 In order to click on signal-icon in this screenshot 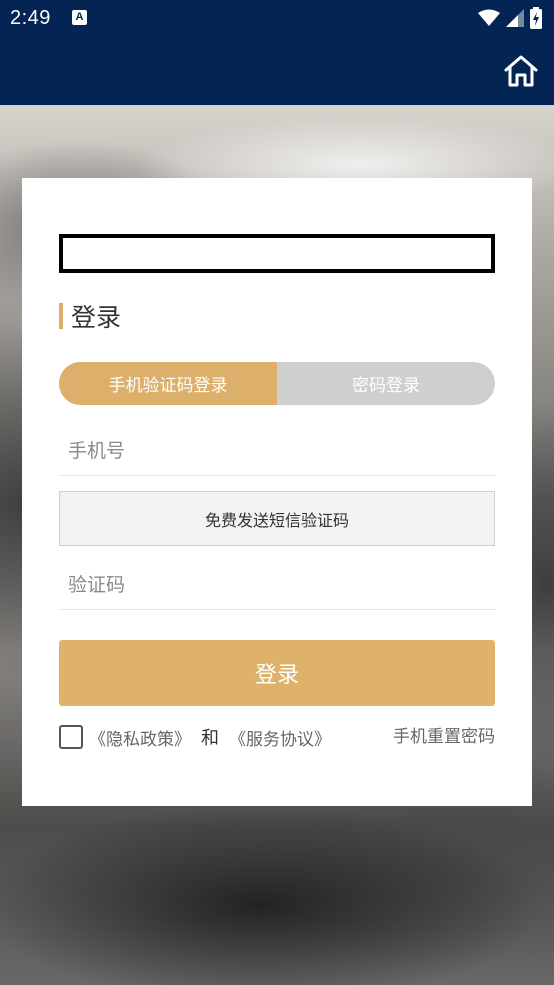, I will do `click(515, 18)`.